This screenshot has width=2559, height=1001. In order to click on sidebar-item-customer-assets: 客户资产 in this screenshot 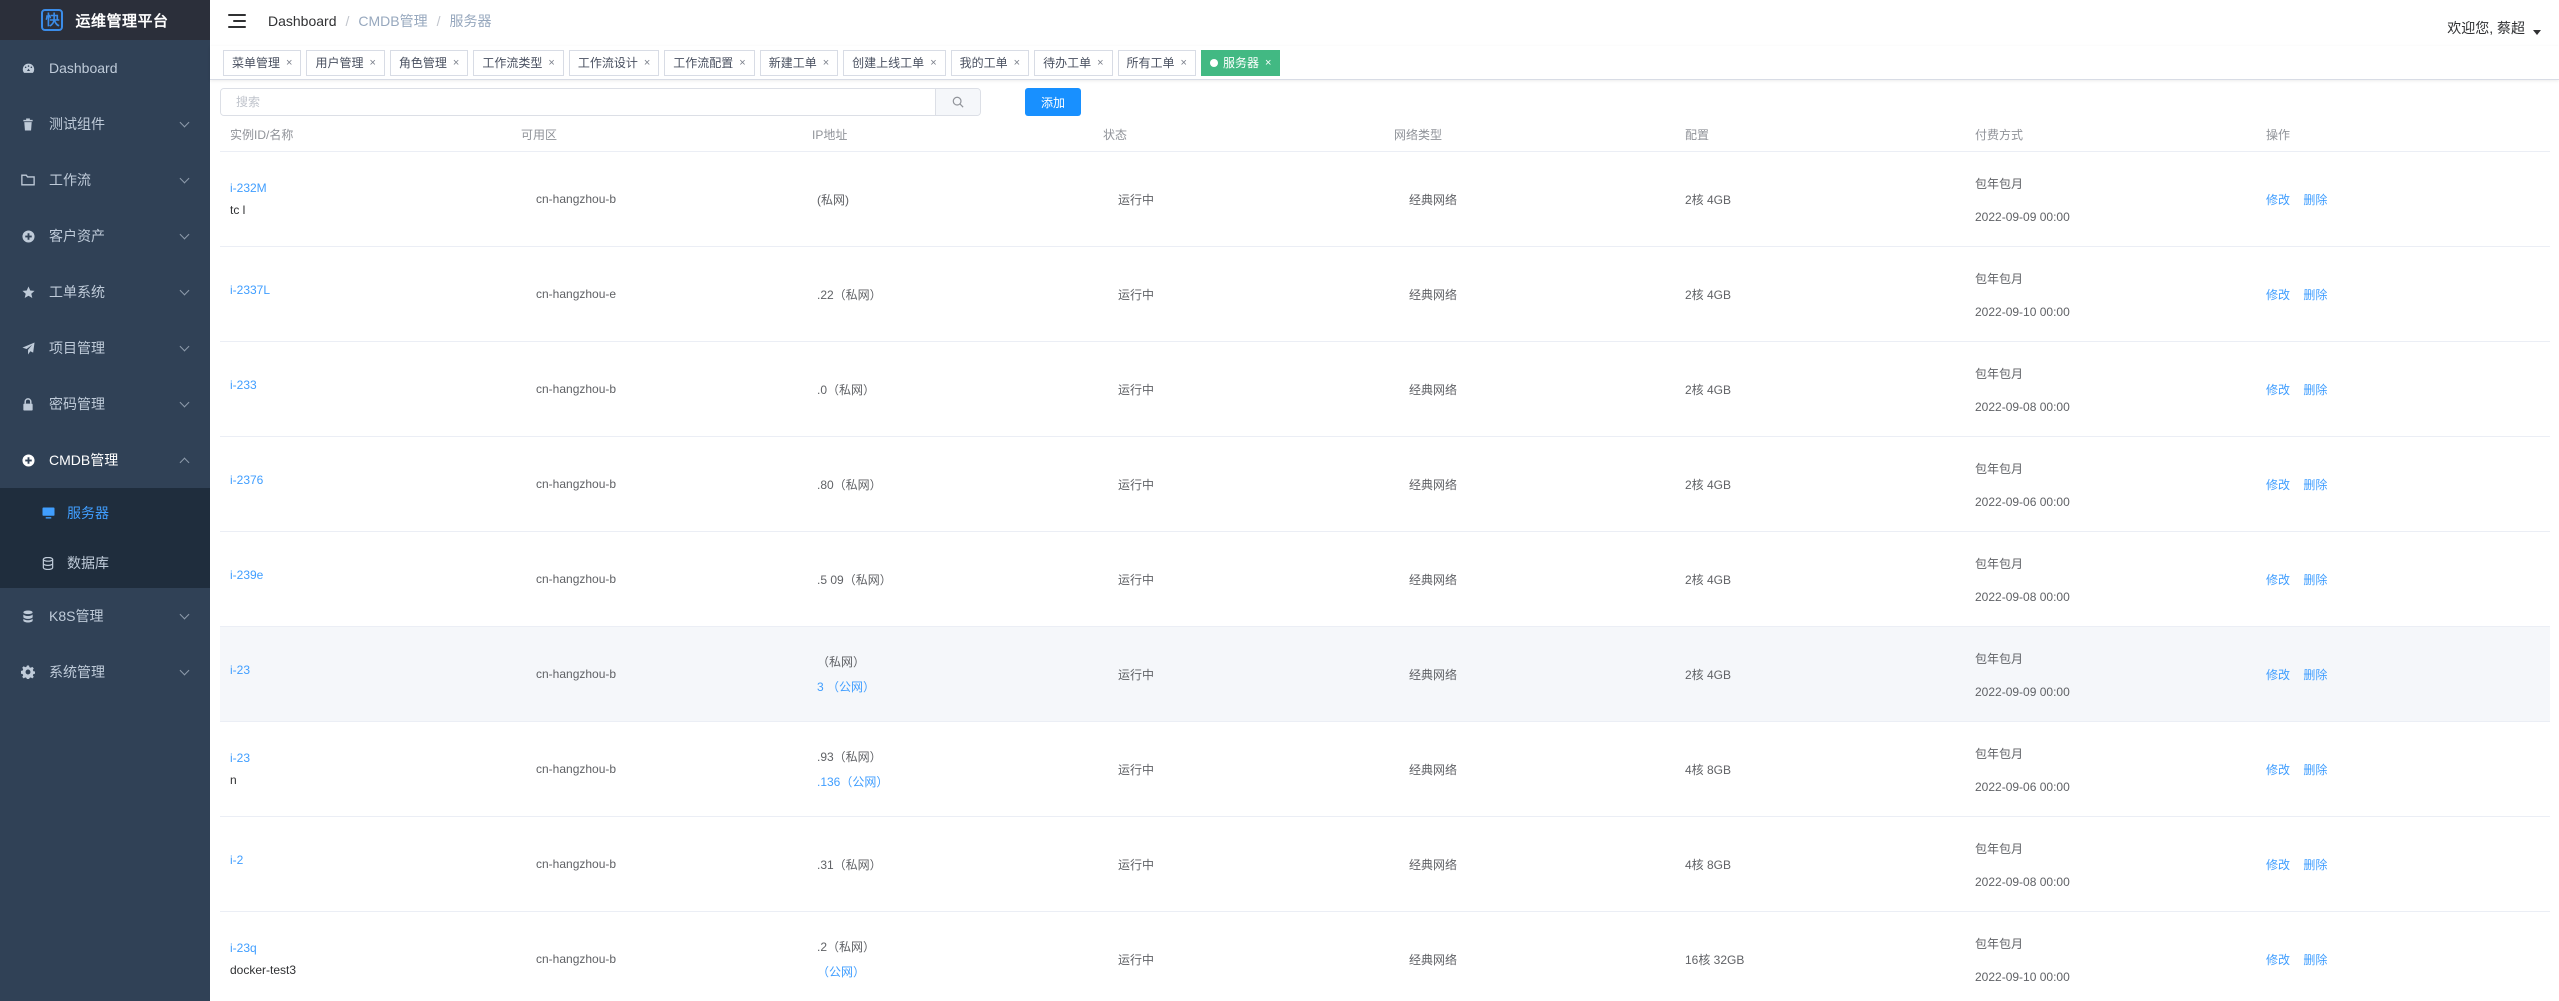, I will do `click(105, 236)`.